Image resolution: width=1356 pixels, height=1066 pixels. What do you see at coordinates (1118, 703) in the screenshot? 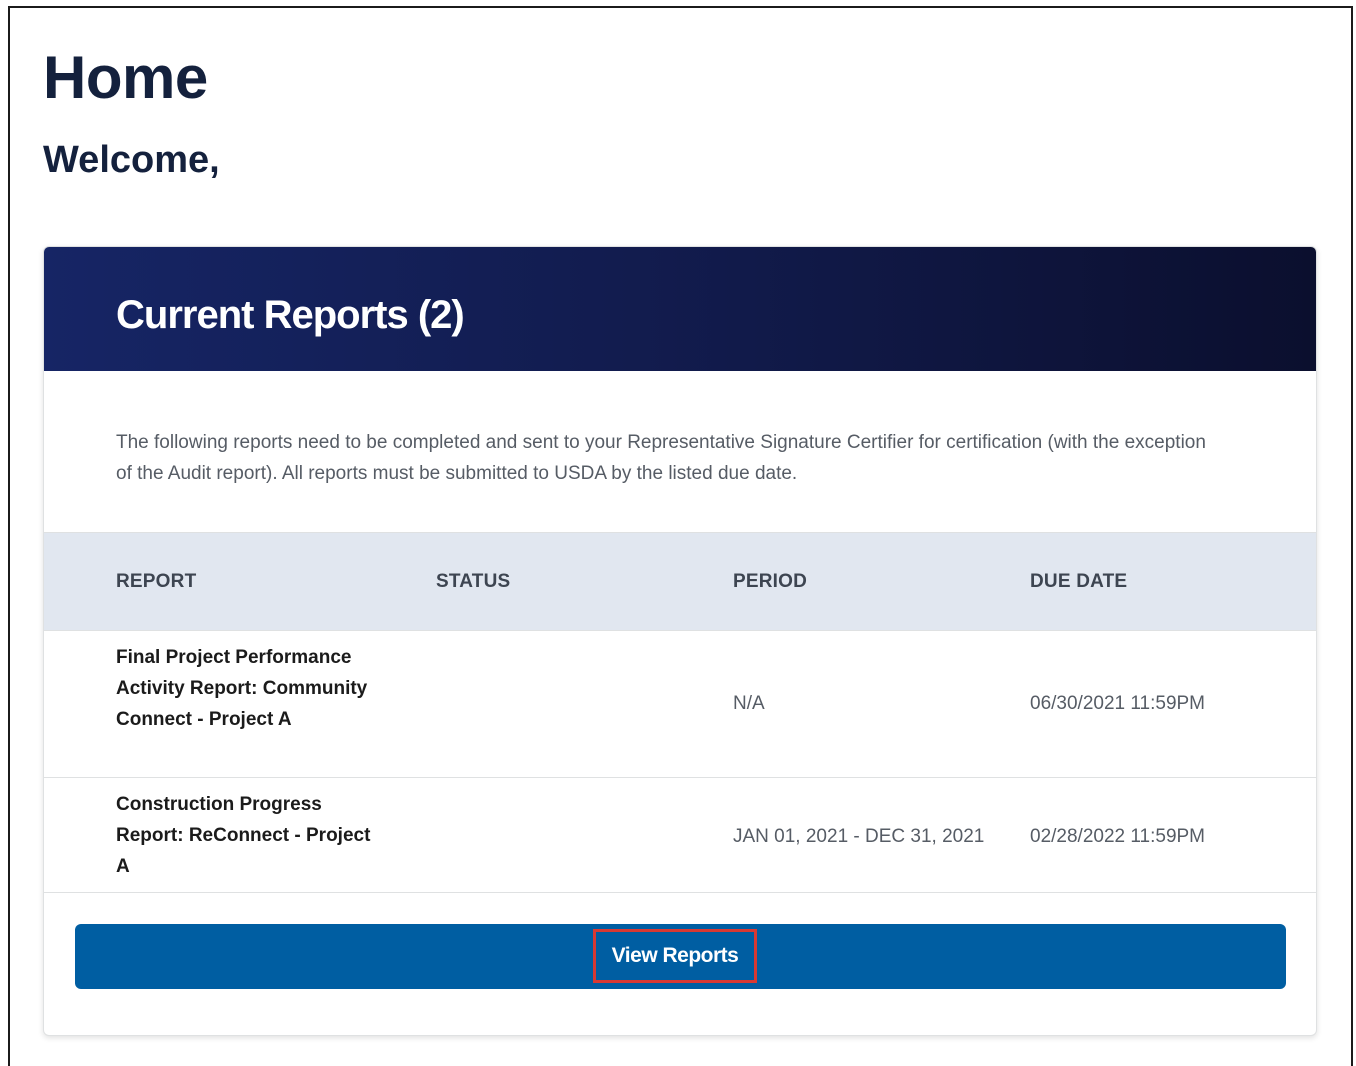
I see `report-due-date: 06/30/2021 11:59PM` at bounding box center [1118, 703].